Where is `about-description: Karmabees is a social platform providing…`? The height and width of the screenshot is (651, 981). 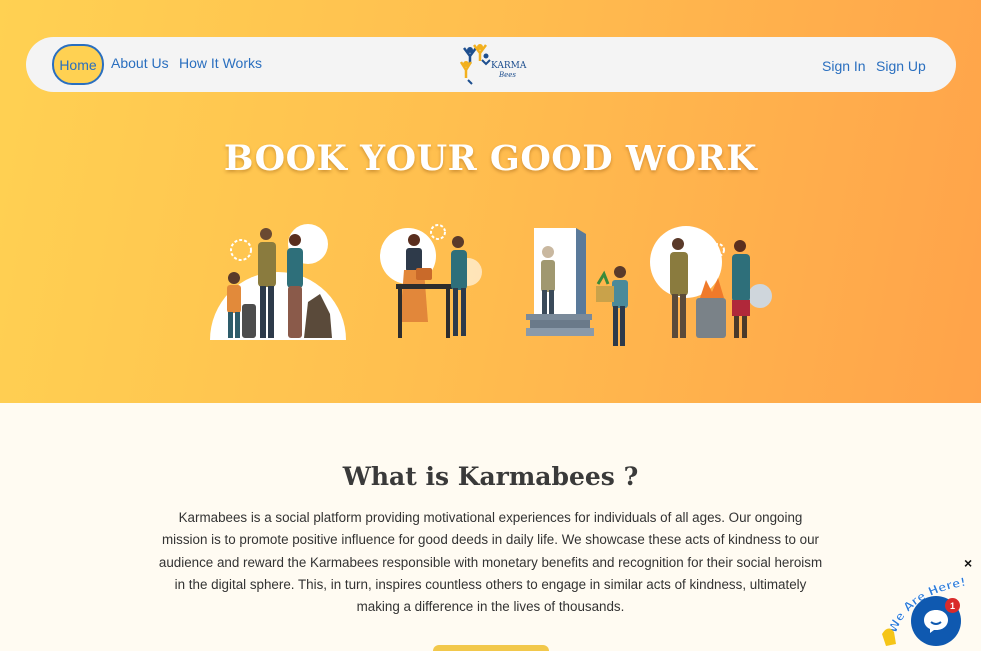
about-description: Karmabees is a social platform providing… is located at coordinates (490, 562).